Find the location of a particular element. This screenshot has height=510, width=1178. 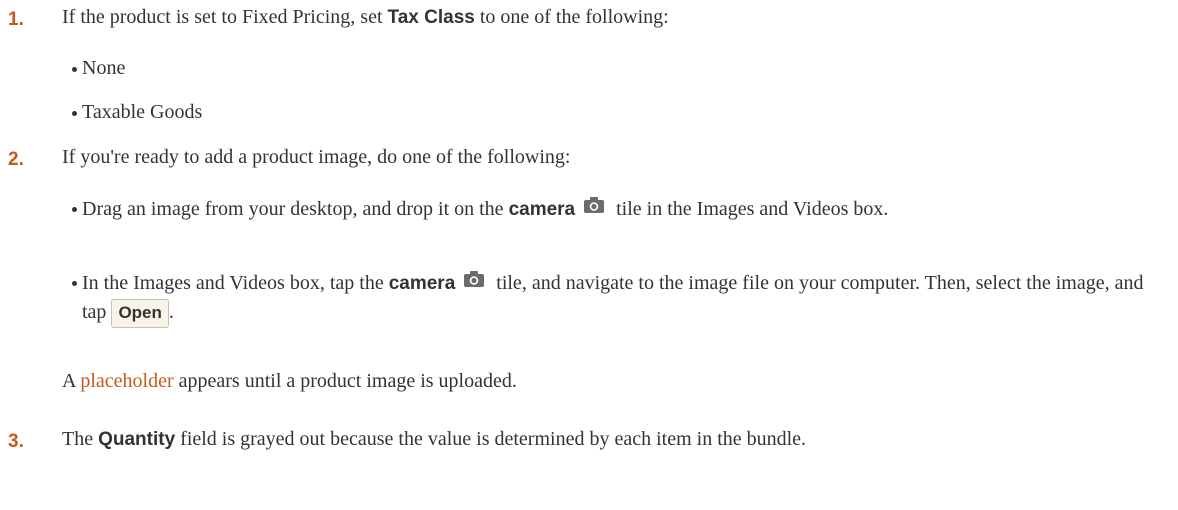

open-button: Open is located at coordinates (140, 313).